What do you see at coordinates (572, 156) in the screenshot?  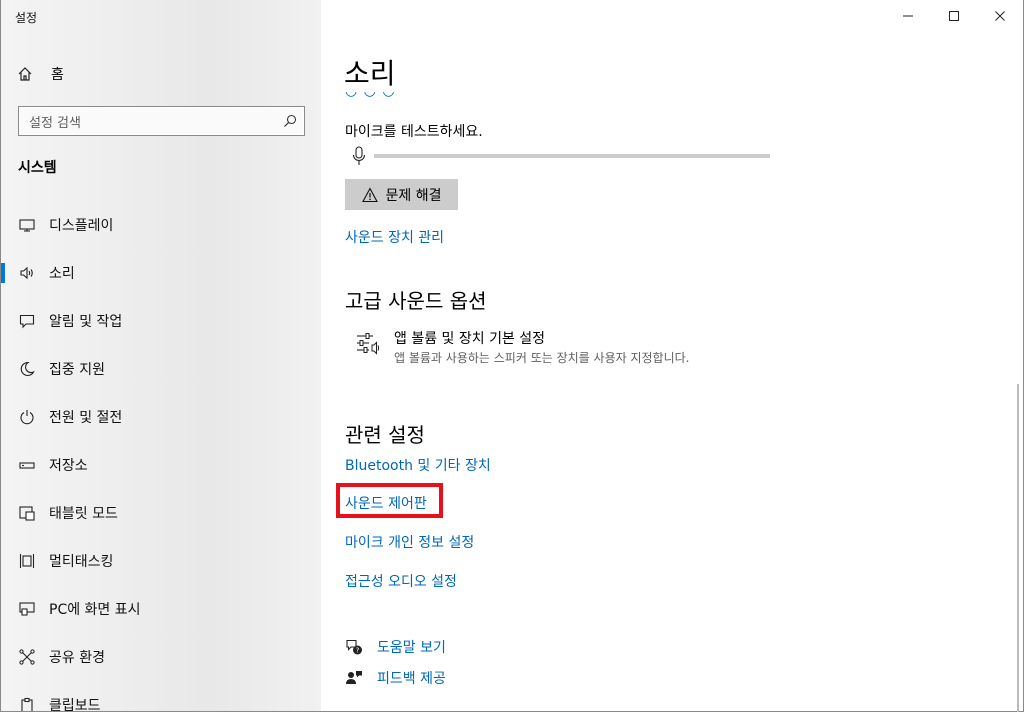 I see `mic-level-meter` at bounding box center [572, 156].